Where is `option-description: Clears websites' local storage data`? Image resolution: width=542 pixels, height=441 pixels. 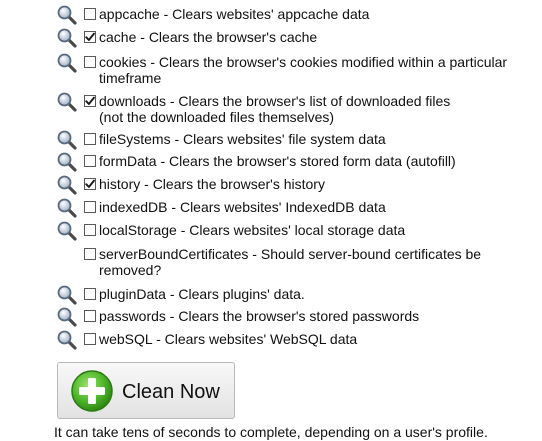
option-description: Clears websites' local storage data is located at coordinates (297, 230).